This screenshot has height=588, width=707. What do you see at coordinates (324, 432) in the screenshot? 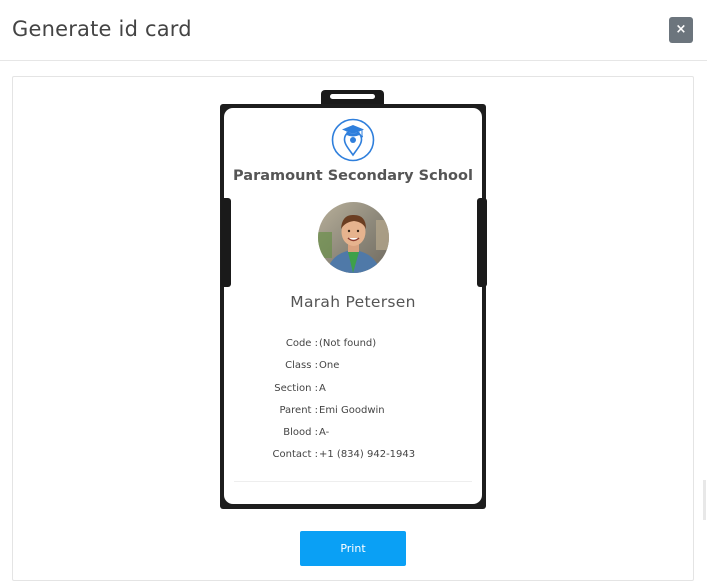
I see `blood-value: A-` at bounding box center [324, 432].